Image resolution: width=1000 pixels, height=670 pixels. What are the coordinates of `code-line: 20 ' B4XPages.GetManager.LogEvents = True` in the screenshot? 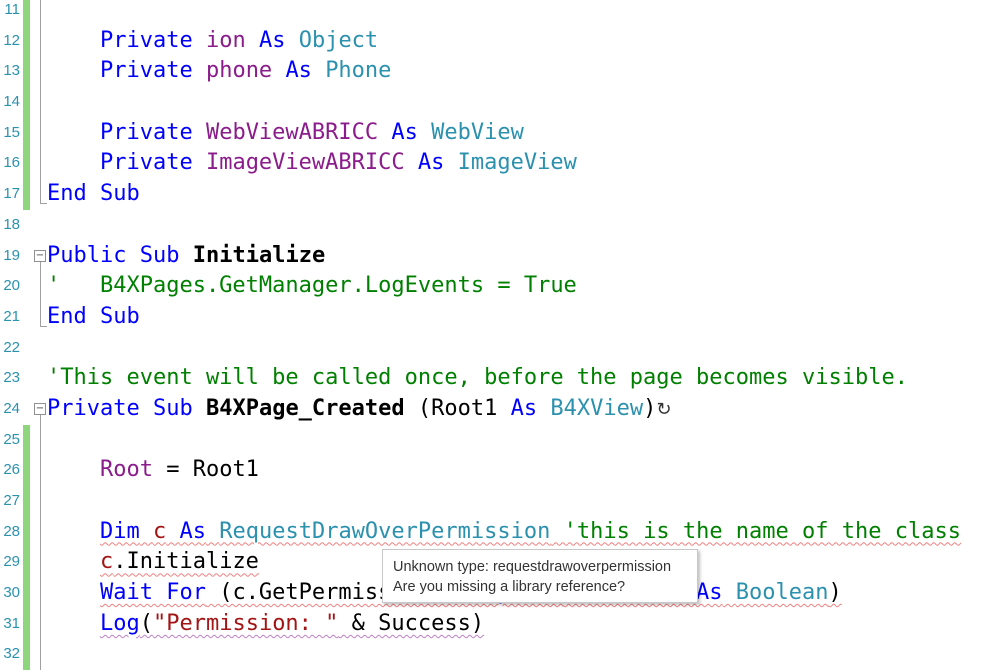 It's located at (500, 286).